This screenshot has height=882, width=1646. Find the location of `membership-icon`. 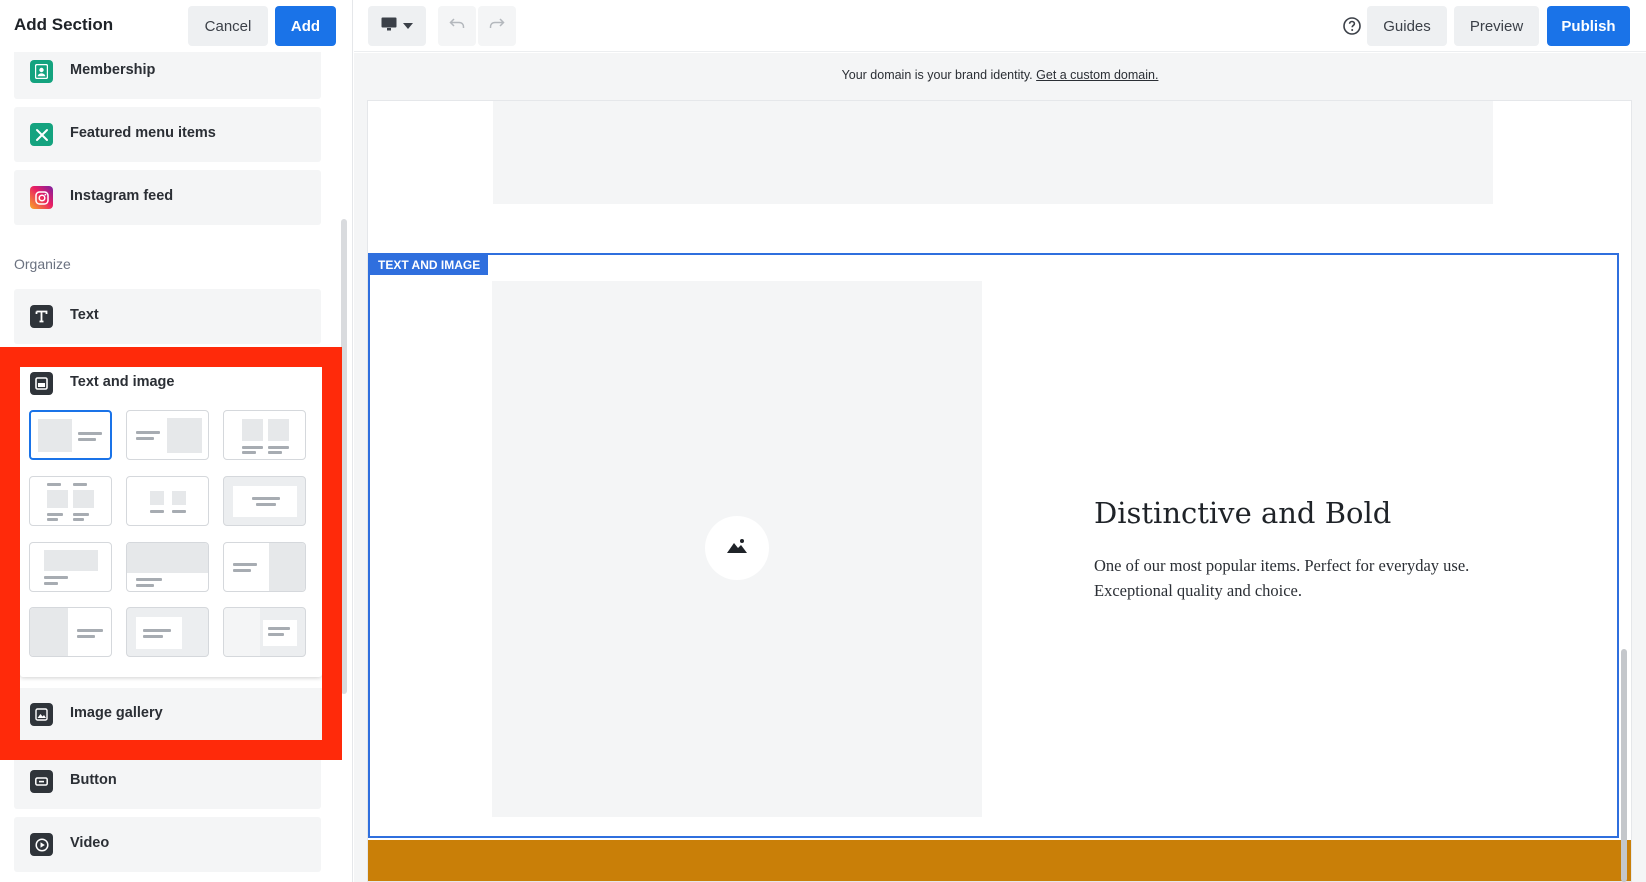

membership-icon is located at coordinates (41, 71).